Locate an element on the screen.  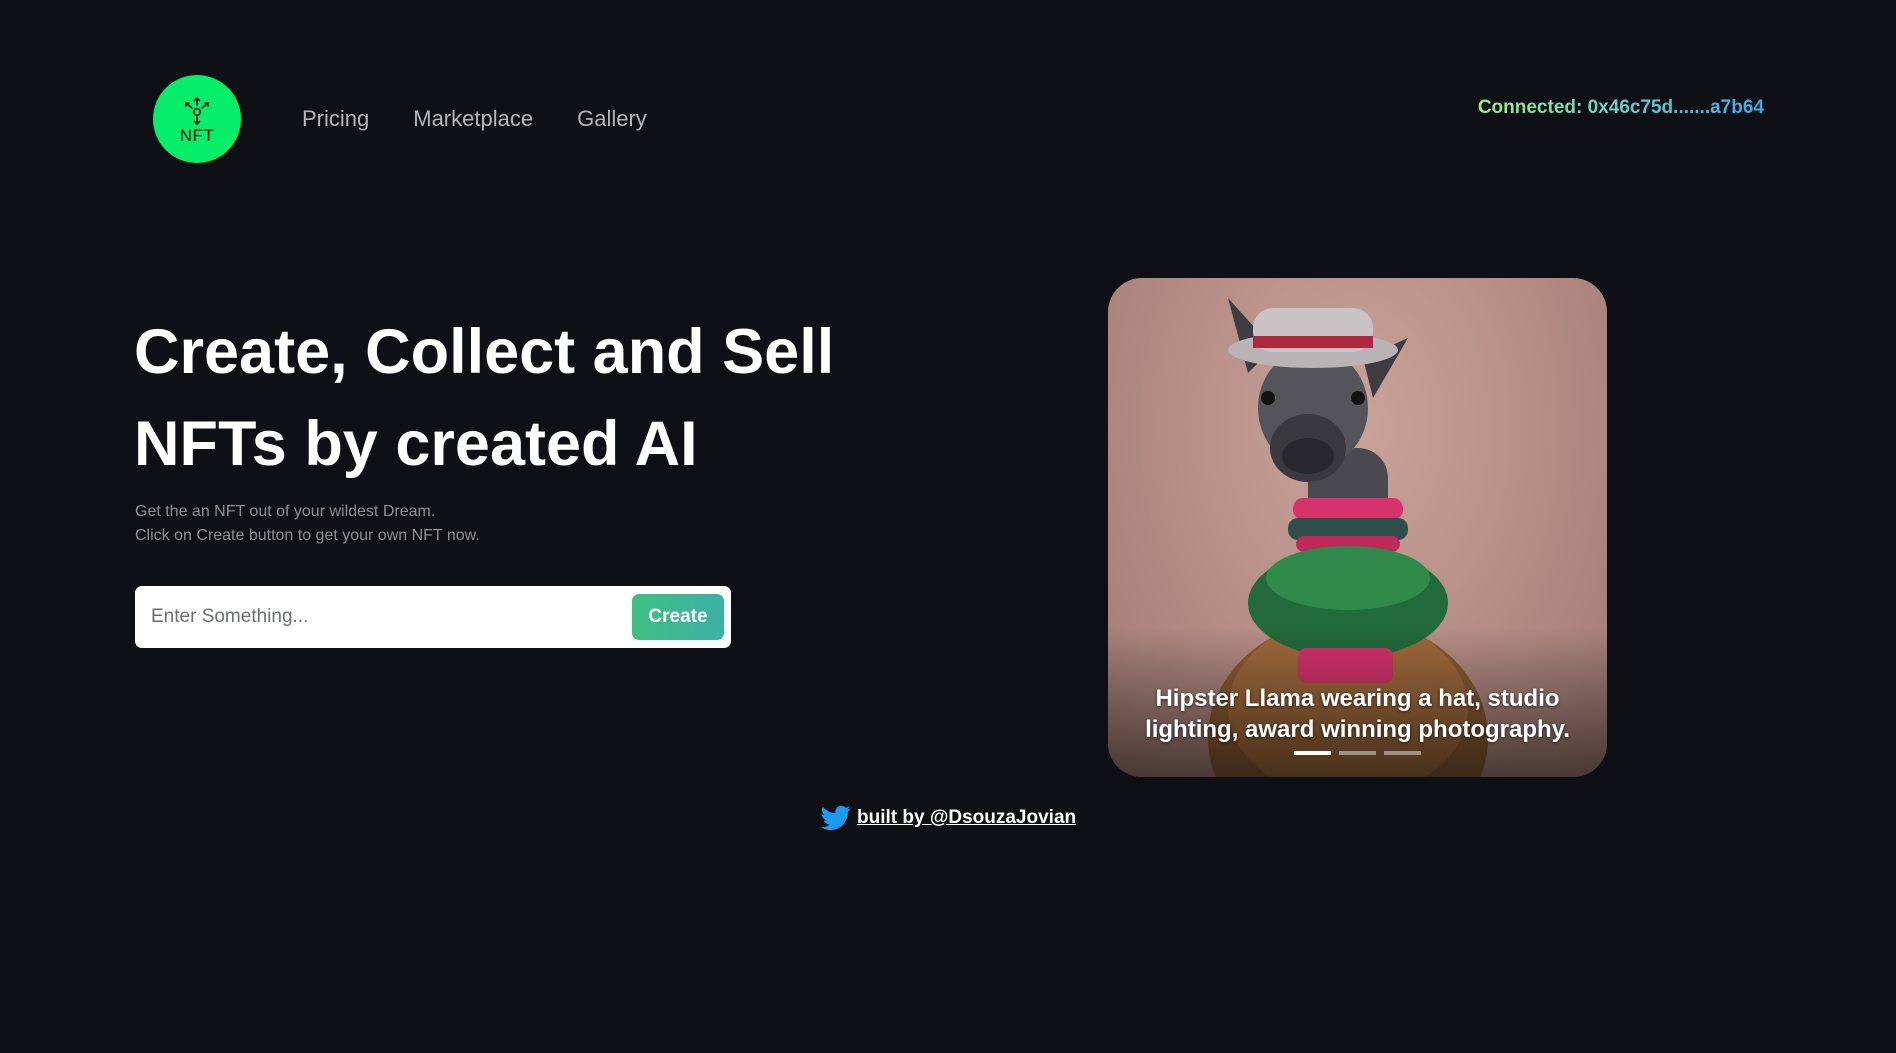
nav-pricing: Pricing is located at coordinates (335, 119).